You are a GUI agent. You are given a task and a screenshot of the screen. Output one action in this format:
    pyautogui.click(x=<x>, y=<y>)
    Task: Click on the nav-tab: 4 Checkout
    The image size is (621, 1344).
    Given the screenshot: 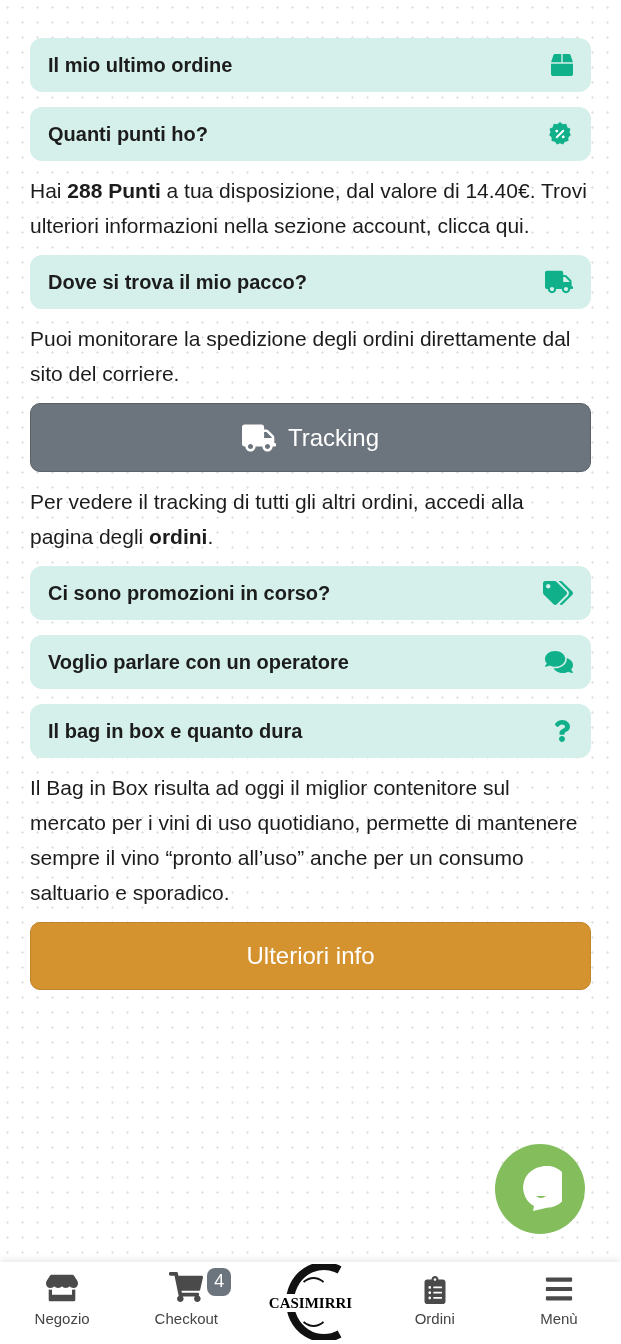 What is the action you would take?
    pyautogui.click(x=186, y=1303)
    